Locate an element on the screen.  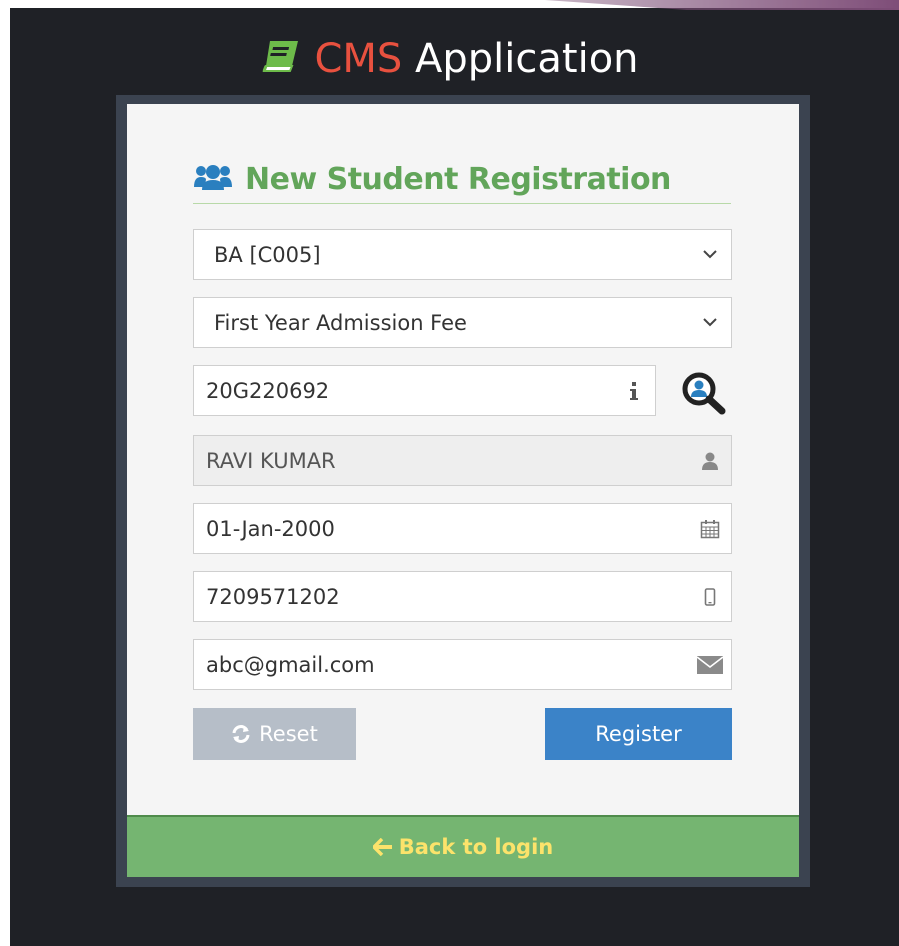
reset-button: Reset is located at coordinates (274, 734).